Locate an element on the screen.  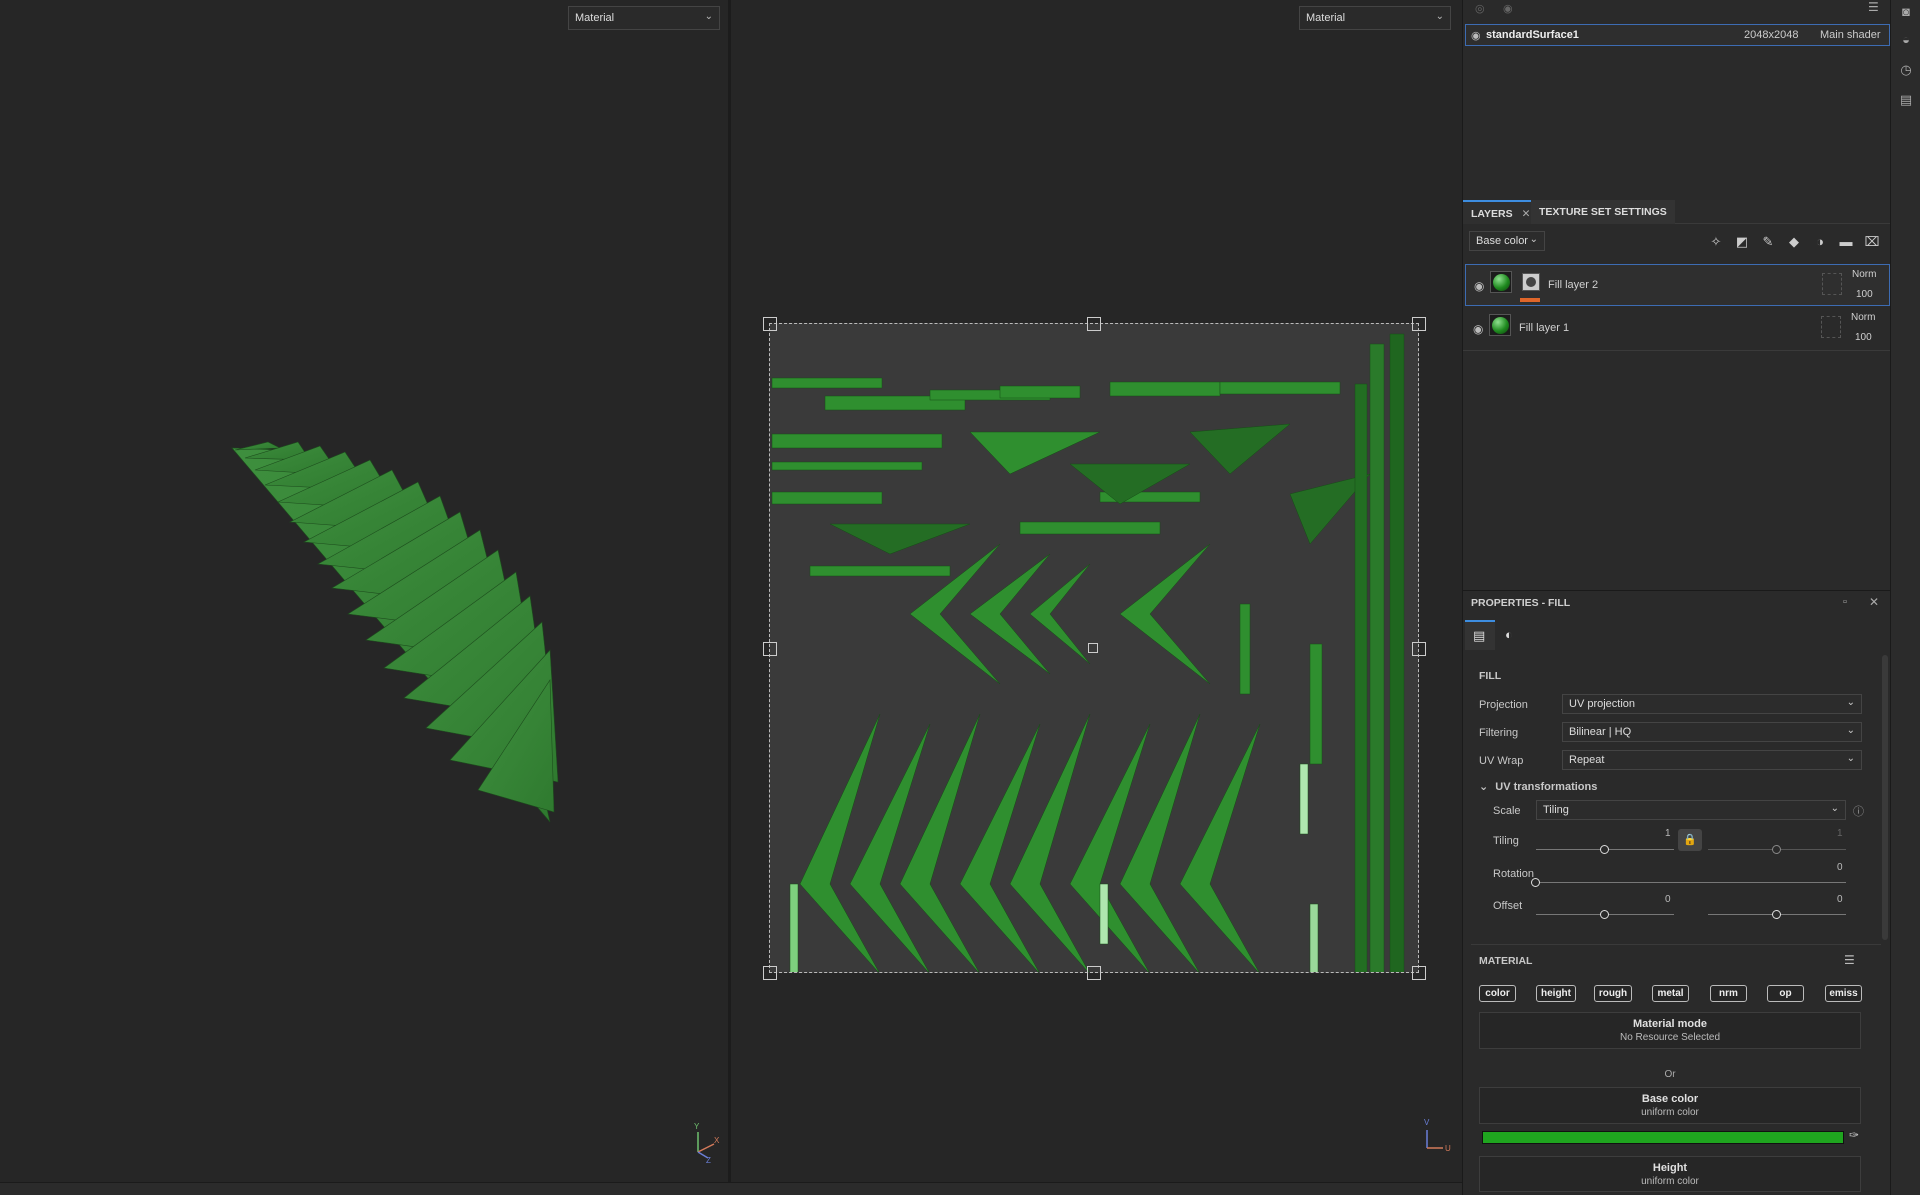
channel-toggle-nrm: nrm is located at coordinates (1728, 993).